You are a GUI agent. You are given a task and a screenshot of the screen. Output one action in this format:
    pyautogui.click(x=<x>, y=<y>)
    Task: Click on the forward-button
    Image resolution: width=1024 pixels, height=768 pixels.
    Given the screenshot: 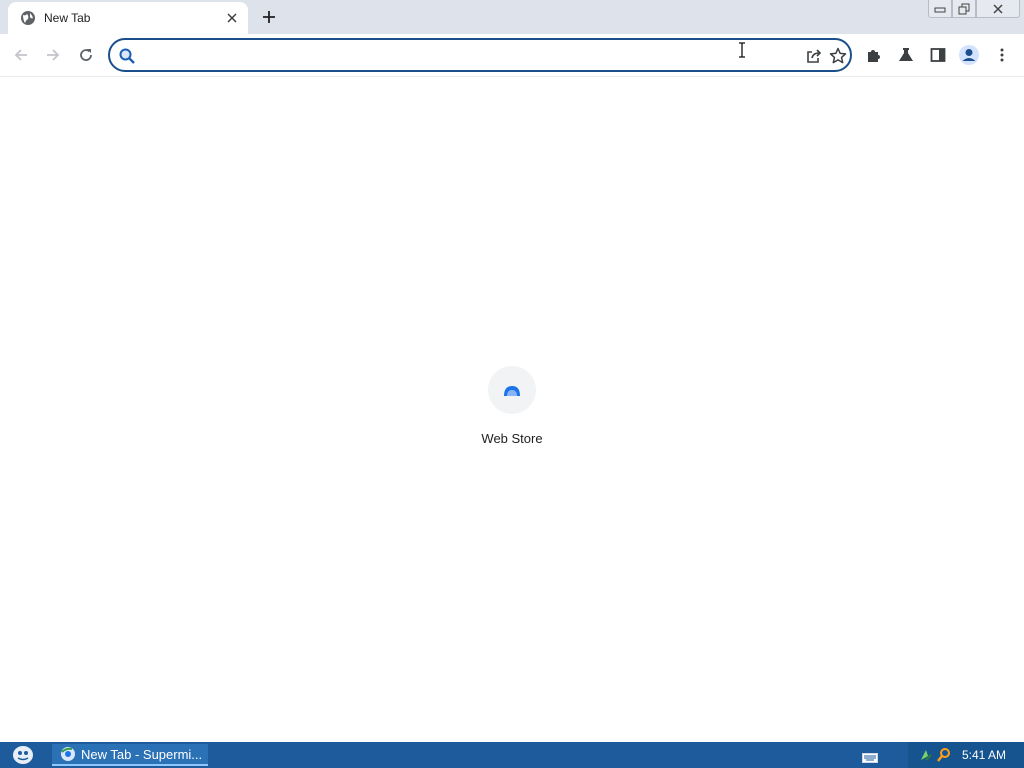 What is the action you would take?
    pyautogui.click(x=53, y=55)
    